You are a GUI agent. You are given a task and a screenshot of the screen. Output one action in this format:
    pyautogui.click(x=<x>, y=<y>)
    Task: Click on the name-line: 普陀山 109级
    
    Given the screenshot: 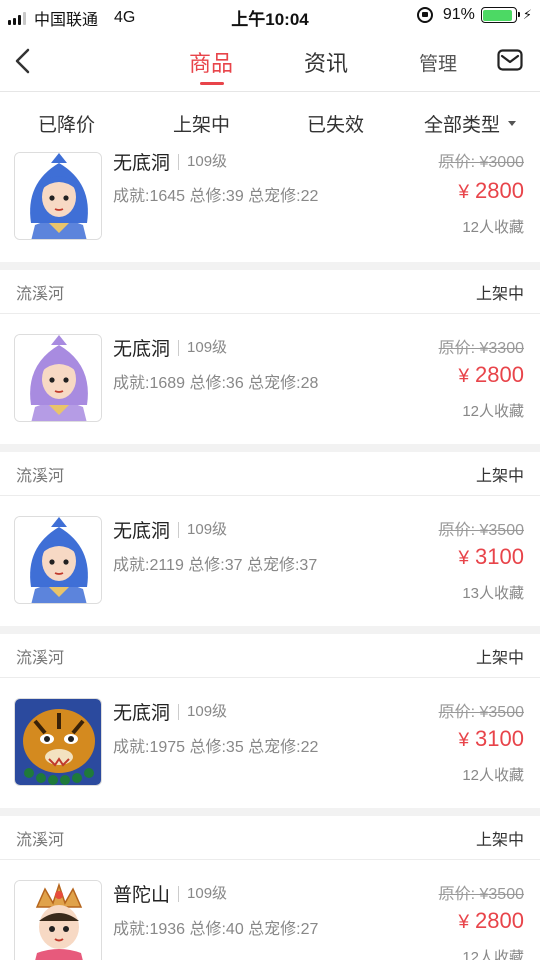 What is the action you would take?
    pyautogui.click(x=170, y=893)
    